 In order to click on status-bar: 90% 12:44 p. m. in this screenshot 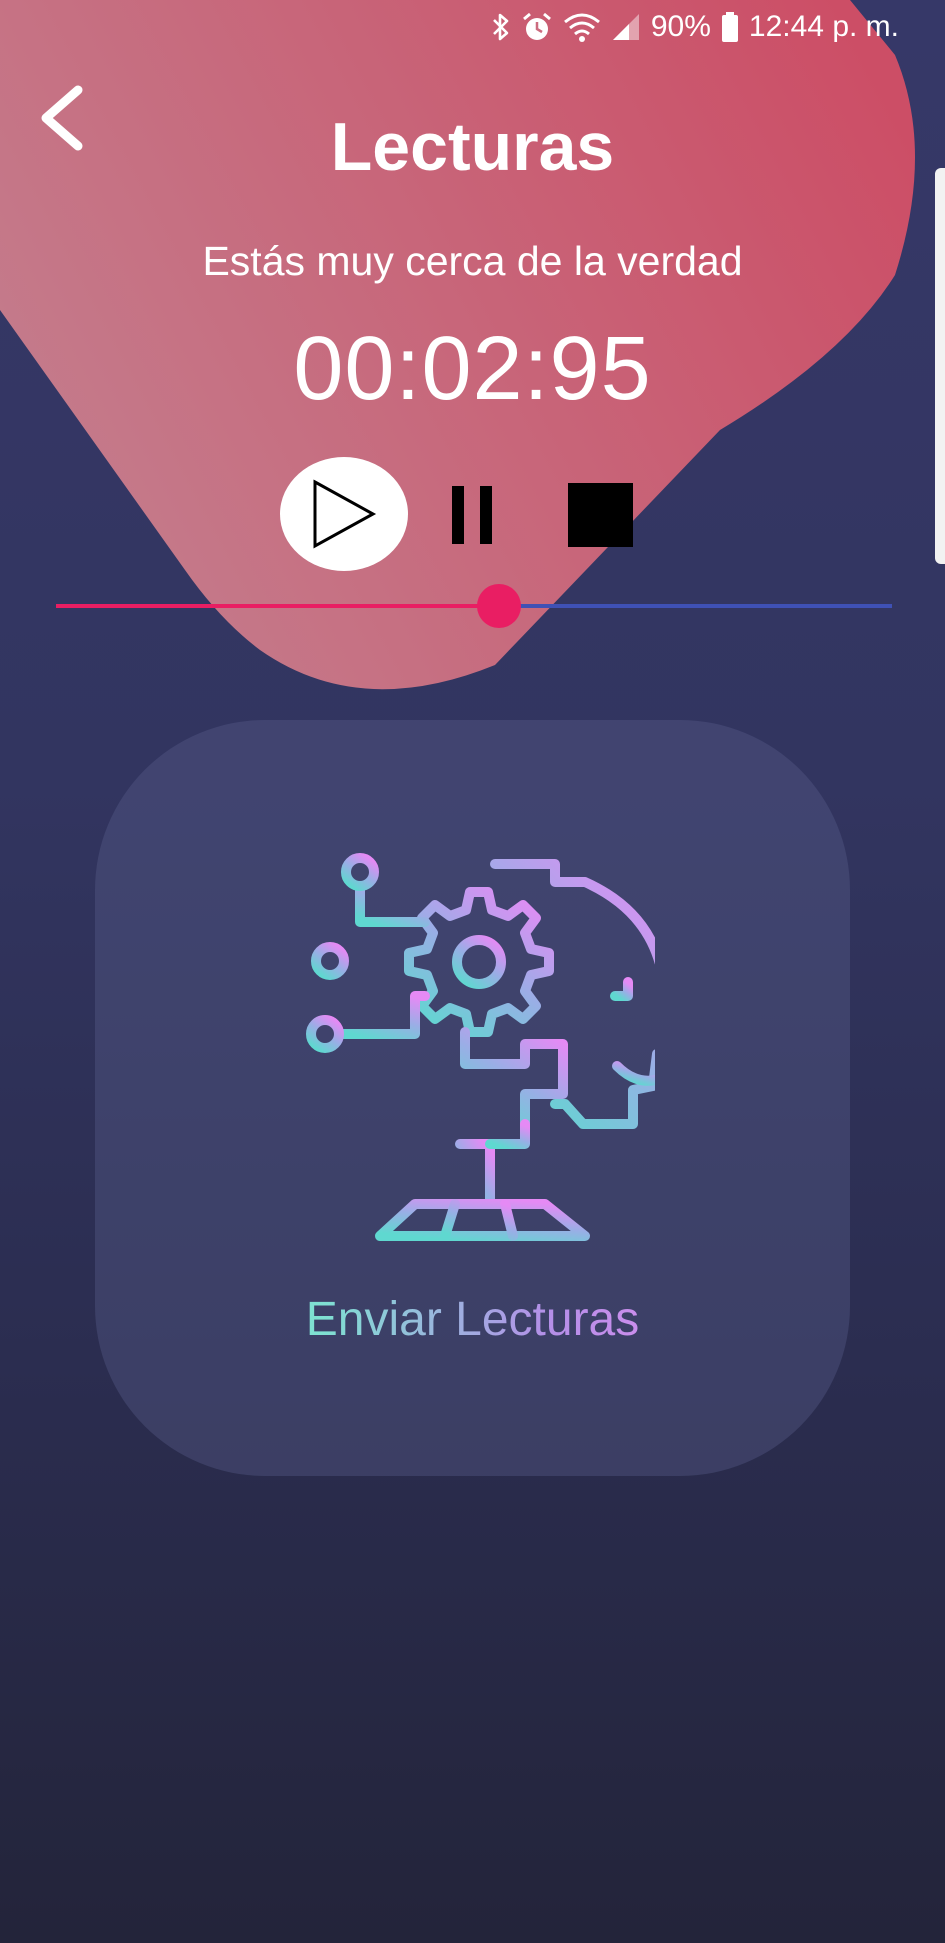, I will do `click(472, 30)`.